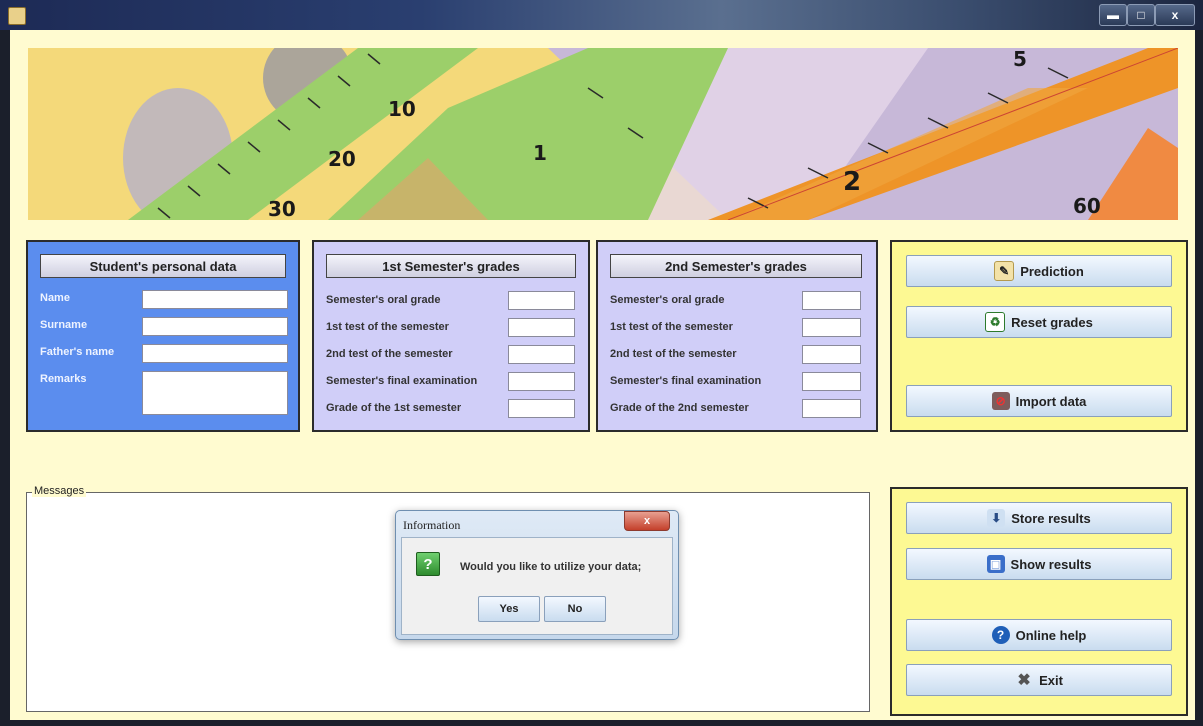  What do you see at coordinates (215, 326) in the screenshot?
I see `surname-field` at bounding box center [215, 326].